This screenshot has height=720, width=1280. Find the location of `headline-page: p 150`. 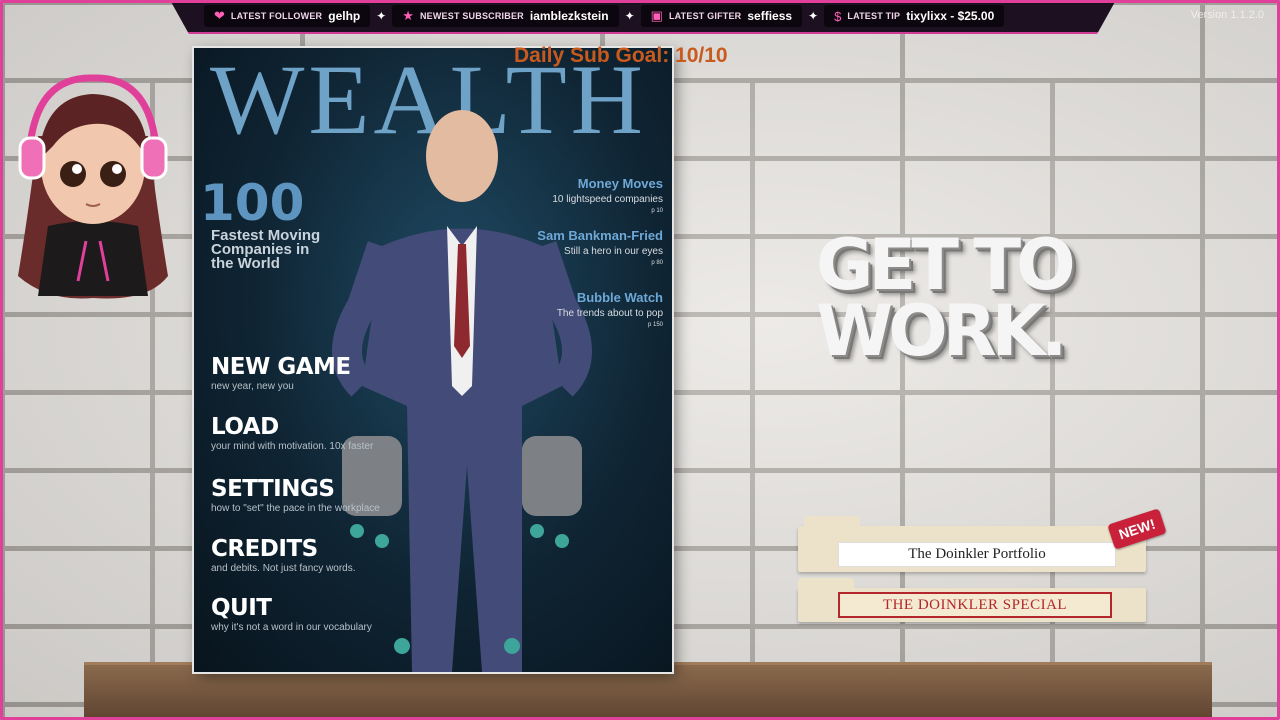

headline-page: p 150 is located at coordinates (655, 325).